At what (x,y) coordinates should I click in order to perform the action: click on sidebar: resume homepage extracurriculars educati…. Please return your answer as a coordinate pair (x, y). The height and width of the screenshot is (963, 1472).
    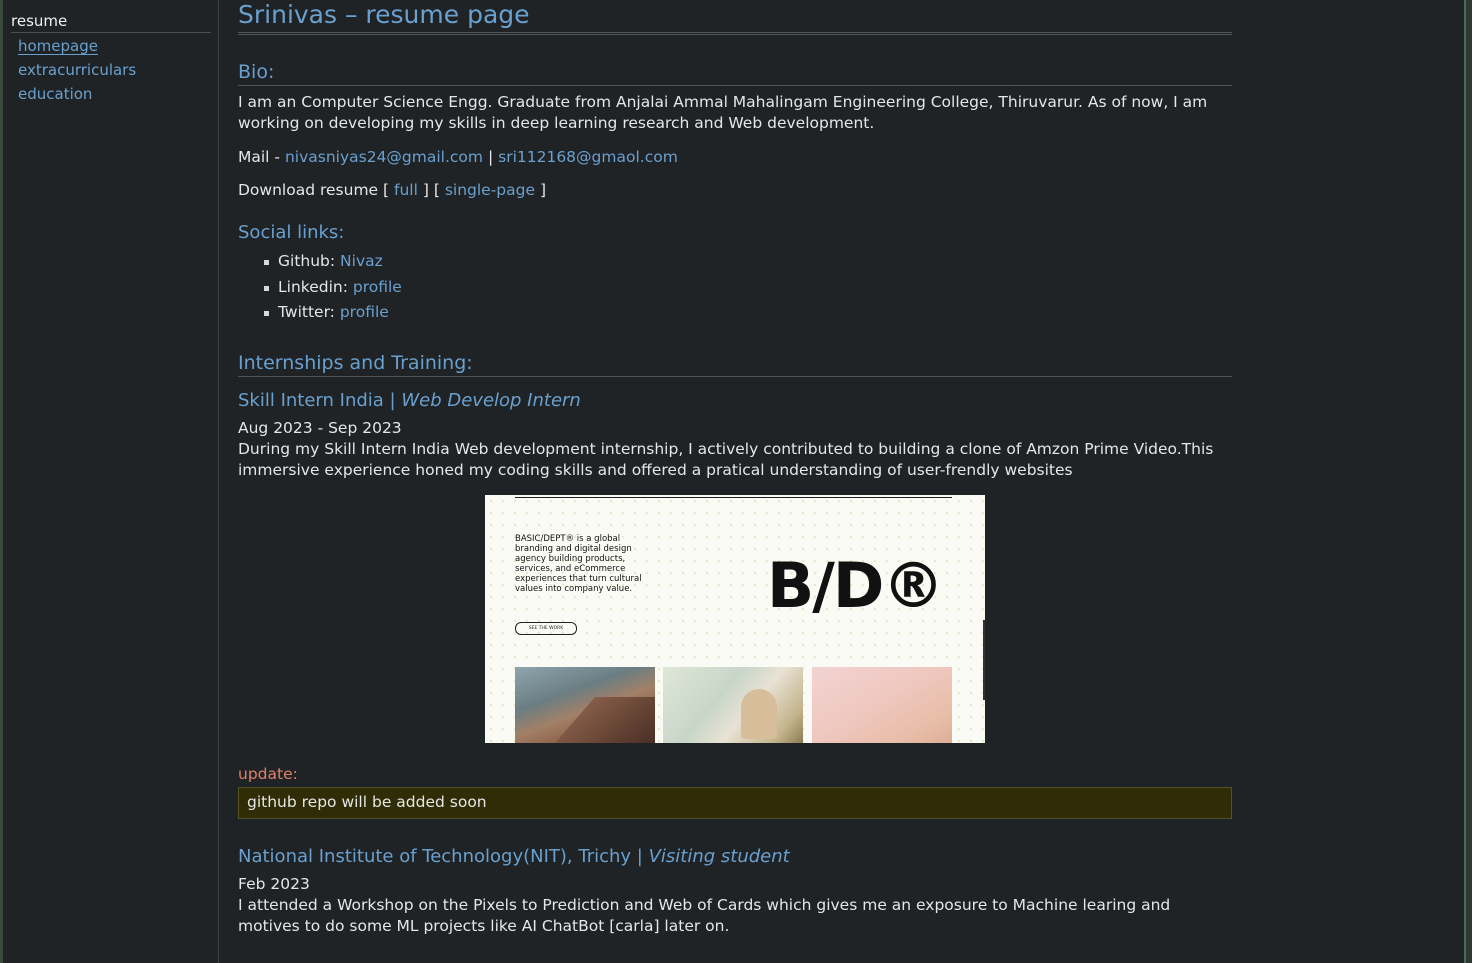
    Looking at the image, I should click on (111, 481).